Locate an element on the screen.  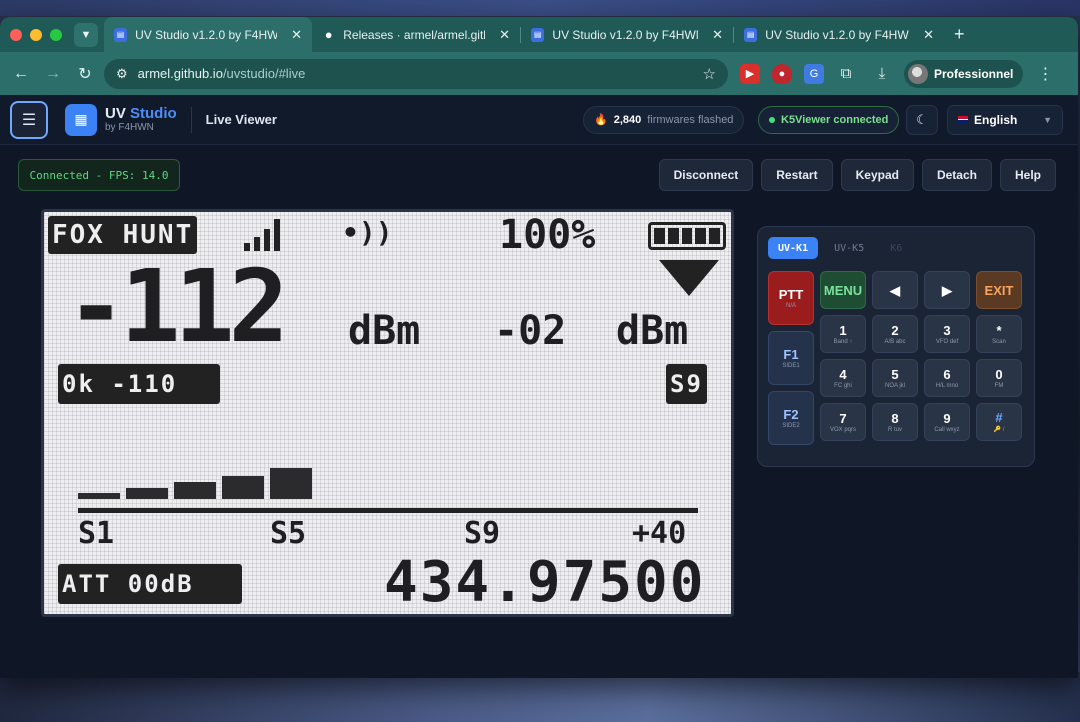
connection-label: K5Viewer connected is located at coordinates (835, 119).